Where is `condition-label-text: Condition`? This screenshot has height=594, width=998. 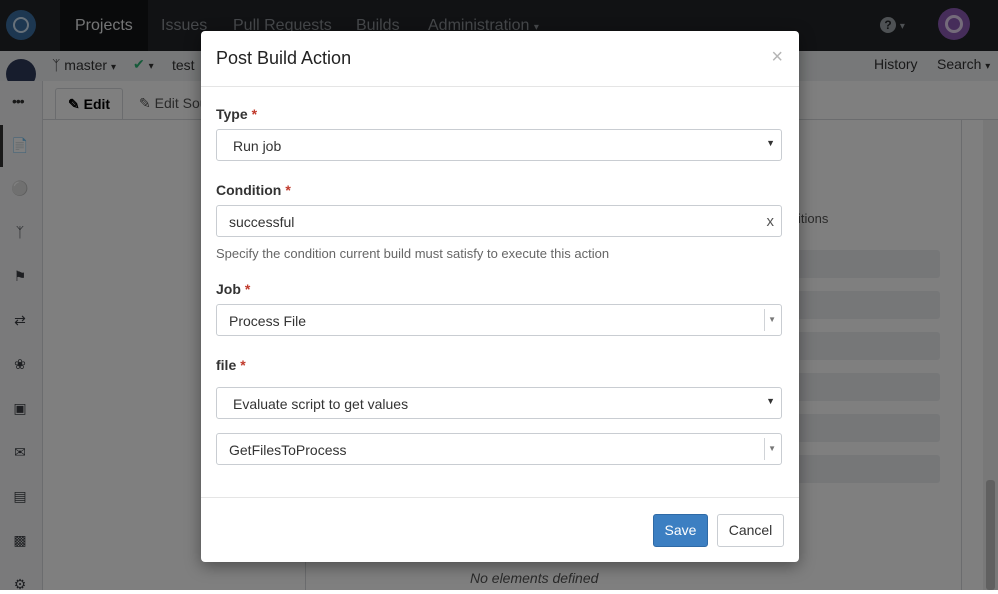
condition-label-text: Condition is located at coordinates (249, 190).